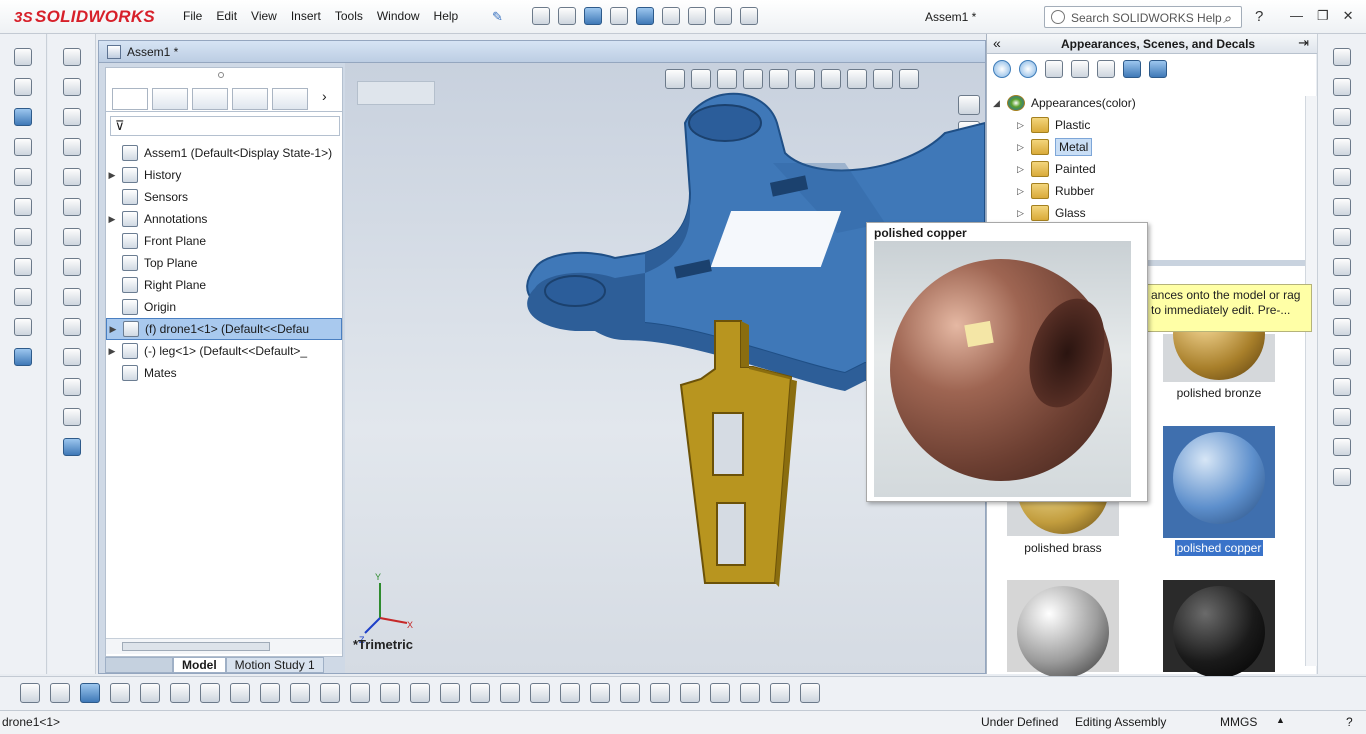 The image size is (1366, 734). What do you see at coordinates (750, 693) in the screenshot?
I see `filter-center-of-mass-icon` at bounding box center [750, 693].